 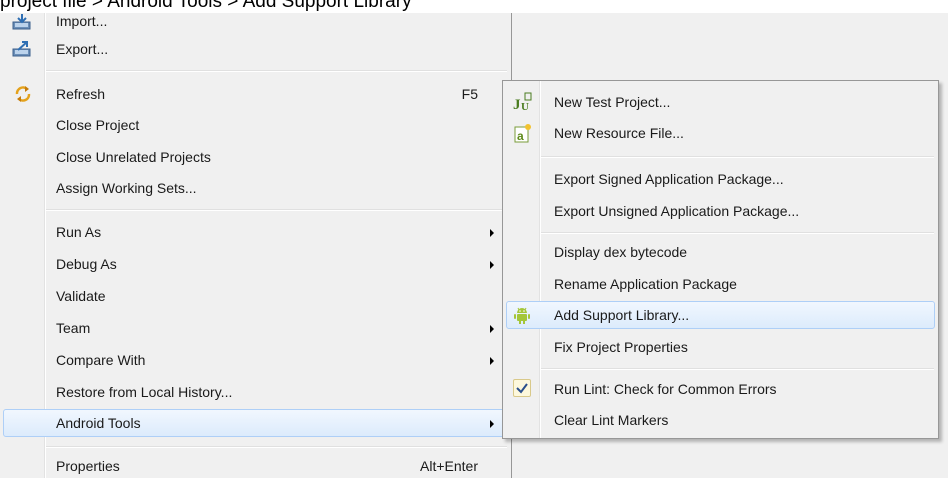 What do you see at coordinates (73, 328) in the screenshot?
I see `menu-item-label: Team` at bounding box center [73, 328].